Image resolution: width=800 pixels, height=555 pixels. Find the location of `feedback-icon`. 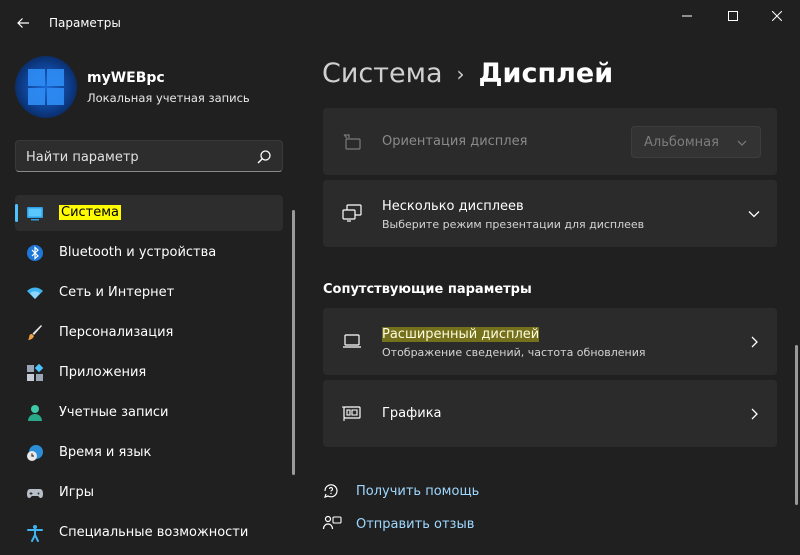

feedback-icon is located at coordinates (332, 522).